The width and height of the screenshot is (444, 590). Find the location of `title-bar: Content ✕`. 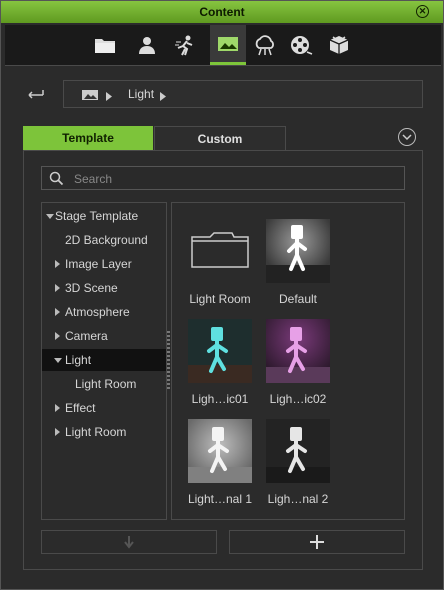

title-bar: Content ✕ is located at coordinates (222, 12).